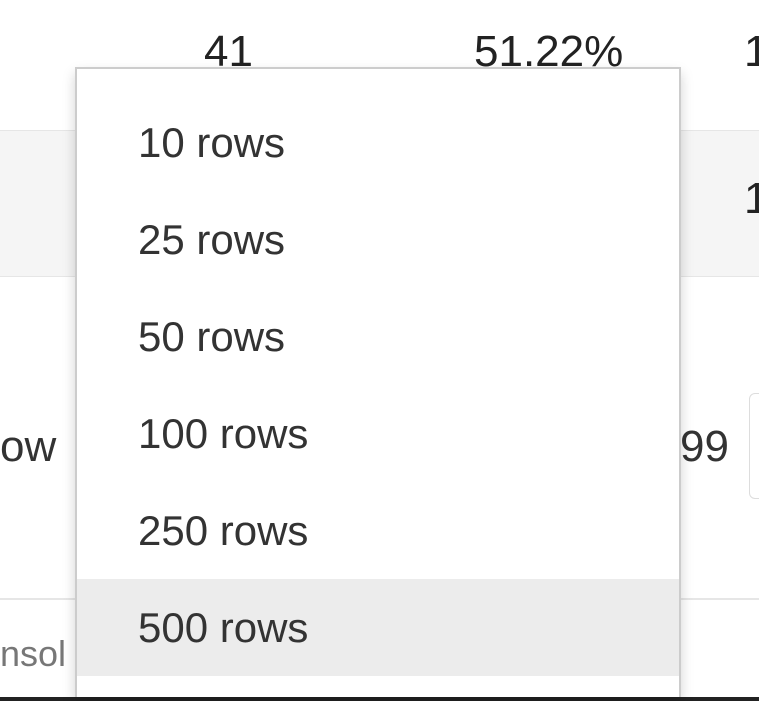 The image size is (759, 701). I want to click on rows-option-50: 50 rows, so click(378, 336).